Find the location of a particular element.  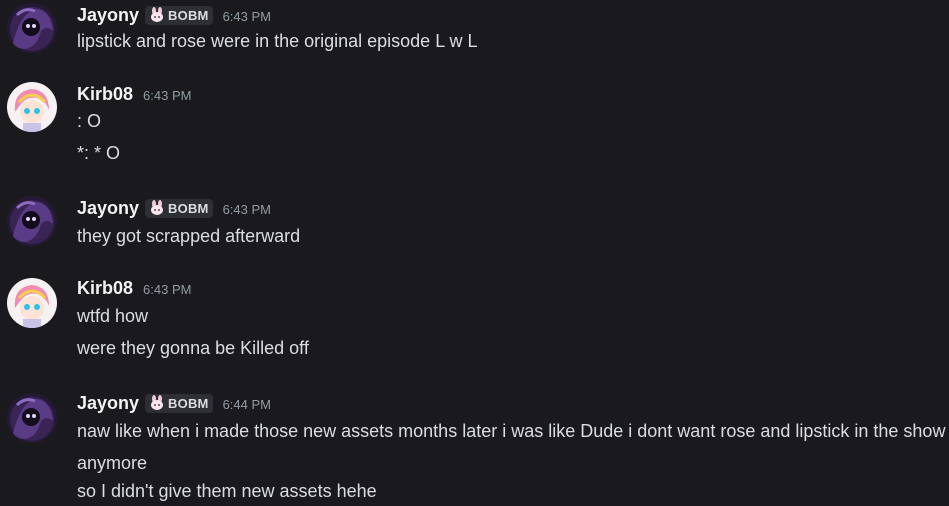

message-text: wtfd how is located at coordinates (113, 316).